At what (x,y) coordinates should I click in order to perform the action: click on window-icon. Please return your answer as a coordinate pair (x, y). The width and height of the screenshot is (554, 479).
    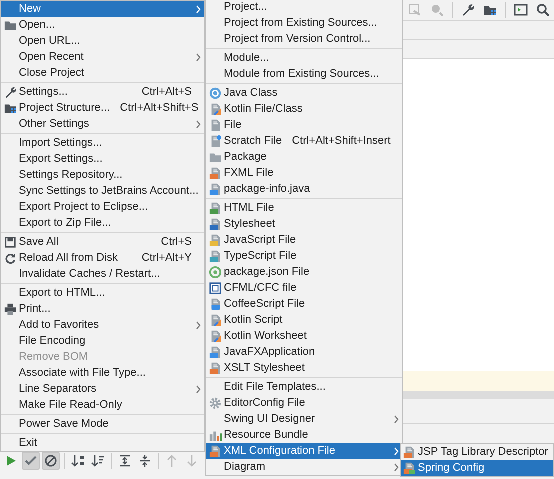
    Looking at the image, I should click on (521, 10).